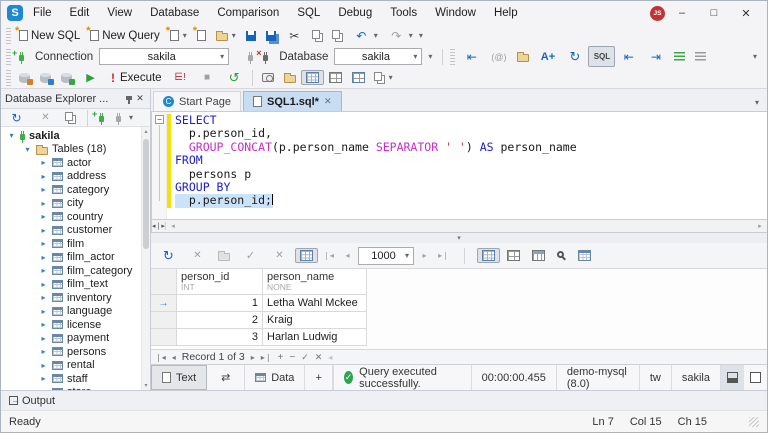 This screenshot has height=433, width=768. What do you see at coordinates (140, 98) in the screenshot?
I see `close-panel-icon: ✕` at bounding box center [140, 98].